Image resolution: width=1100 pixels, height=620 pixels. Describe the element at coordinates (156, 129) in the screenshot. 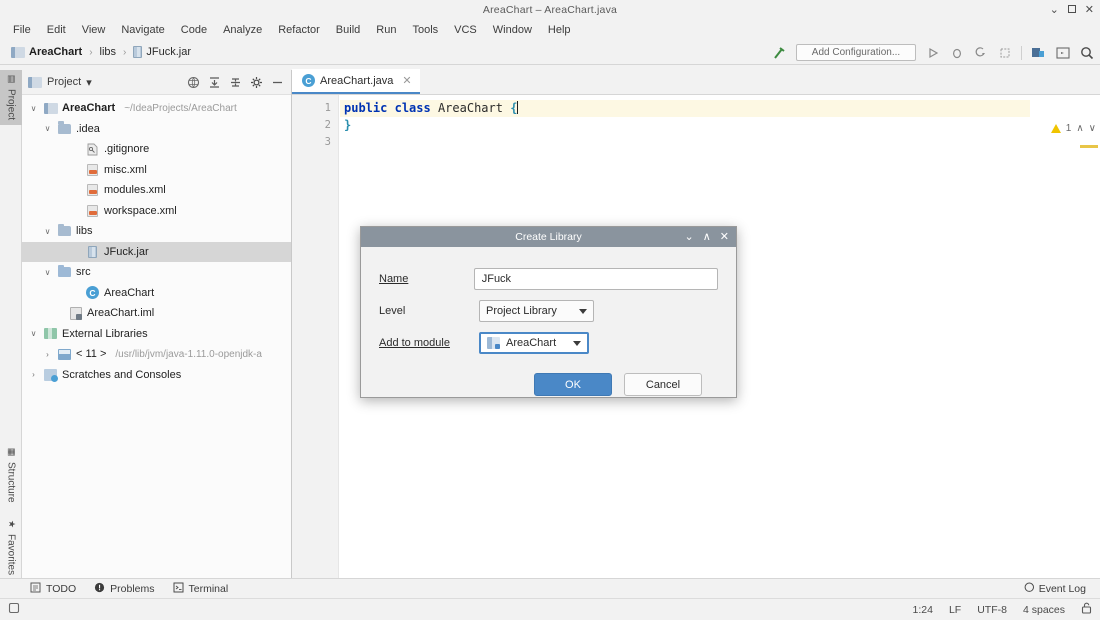

I see `tree-node-idea-folder: ∨ .idea` at that location.